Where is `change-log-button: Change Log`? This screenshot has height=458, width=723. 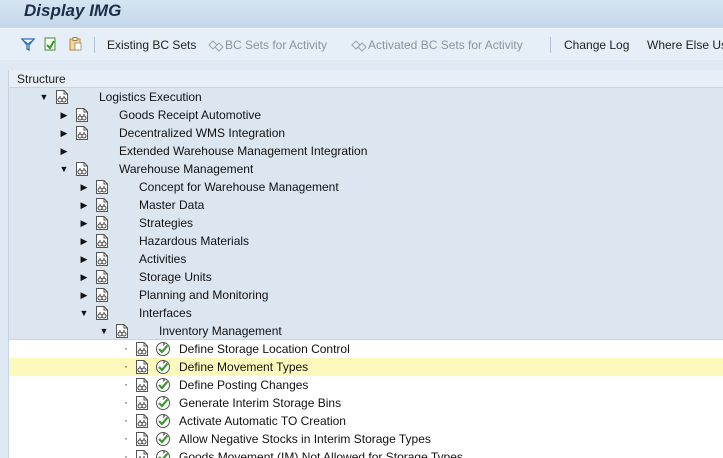
change-log-button: Change Log is located at coordinates (596, 45).